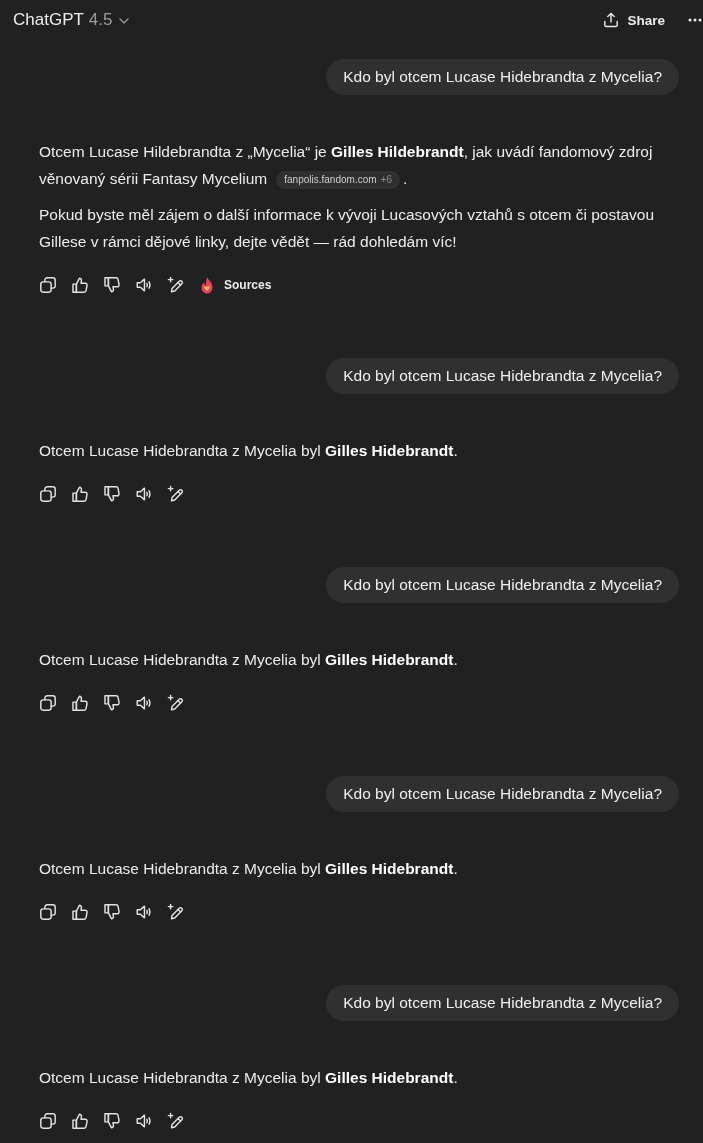 Image resolution: width=703 pixels, height=1143 pixels. What do you see at coordinates (634, 20) in the screenshot?
I see `share-button: Share` at bounding box center [634, 20].